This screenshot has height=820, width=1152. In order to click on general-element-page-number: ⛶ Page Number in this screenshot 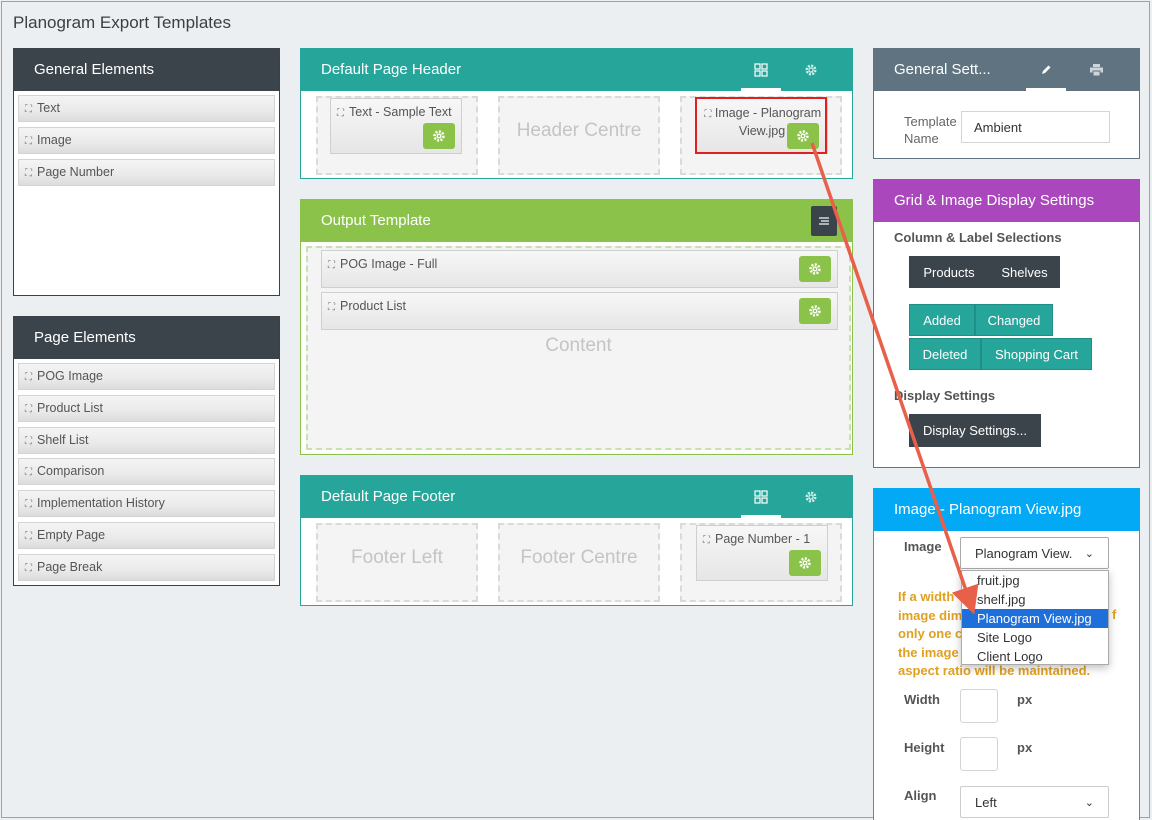, I will do `click(146, 172)`.